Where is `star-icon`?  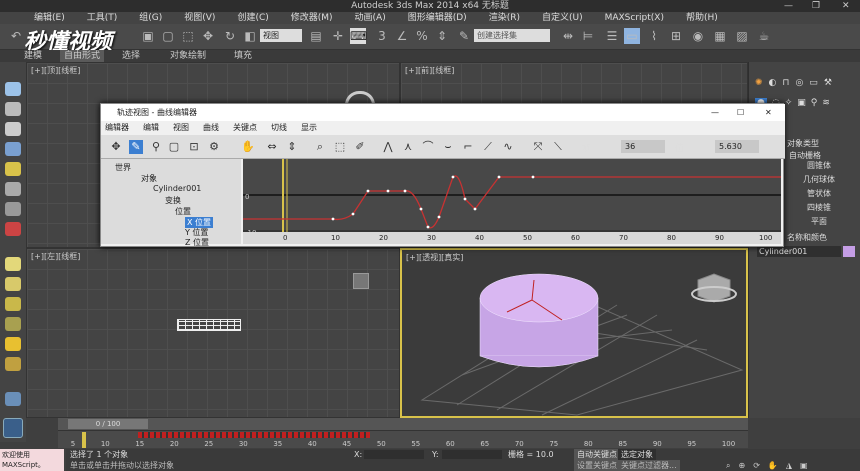 star-icon is located at coordinates (13, 344).